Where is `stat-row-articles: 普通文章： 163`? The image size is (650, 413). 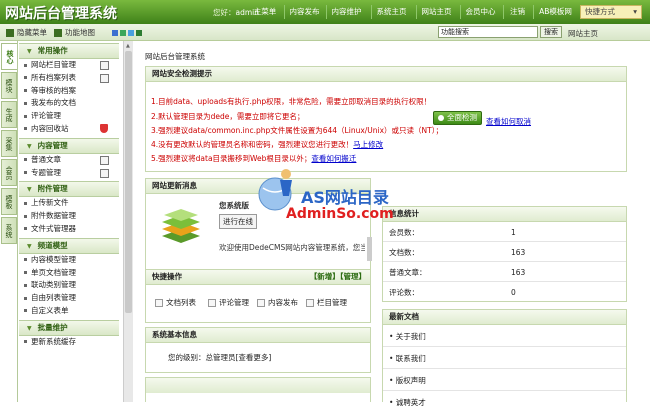
stat-row-articles: 普通文章： 163 is located at coordinates (504, 272).